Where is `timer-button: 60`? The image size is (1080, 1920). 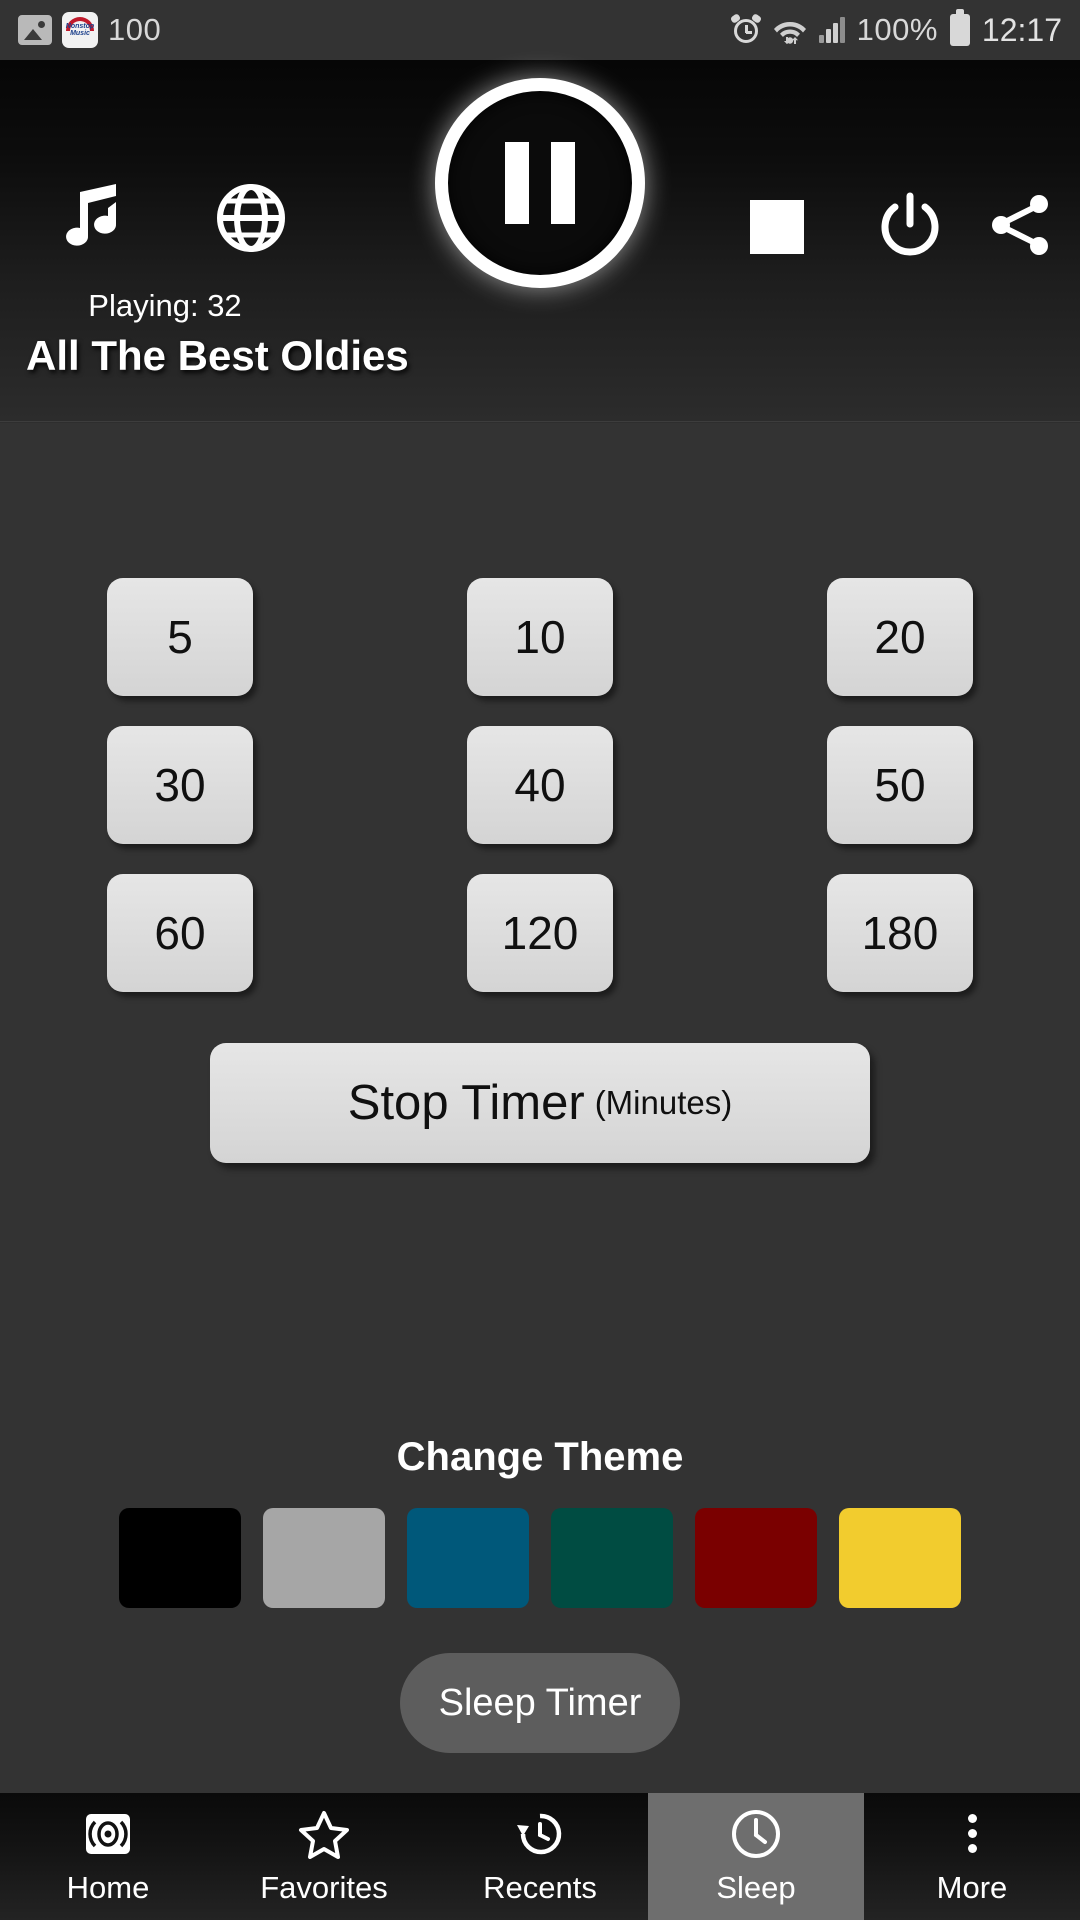
timer-button: 60 is located at coordinates (180, 933).